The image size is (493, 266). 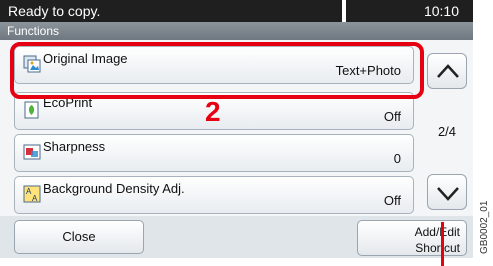 What do you see at coordinates (397, 158) in the screenshot?
I see `item-value: 0` at bounding box center [397, 158].